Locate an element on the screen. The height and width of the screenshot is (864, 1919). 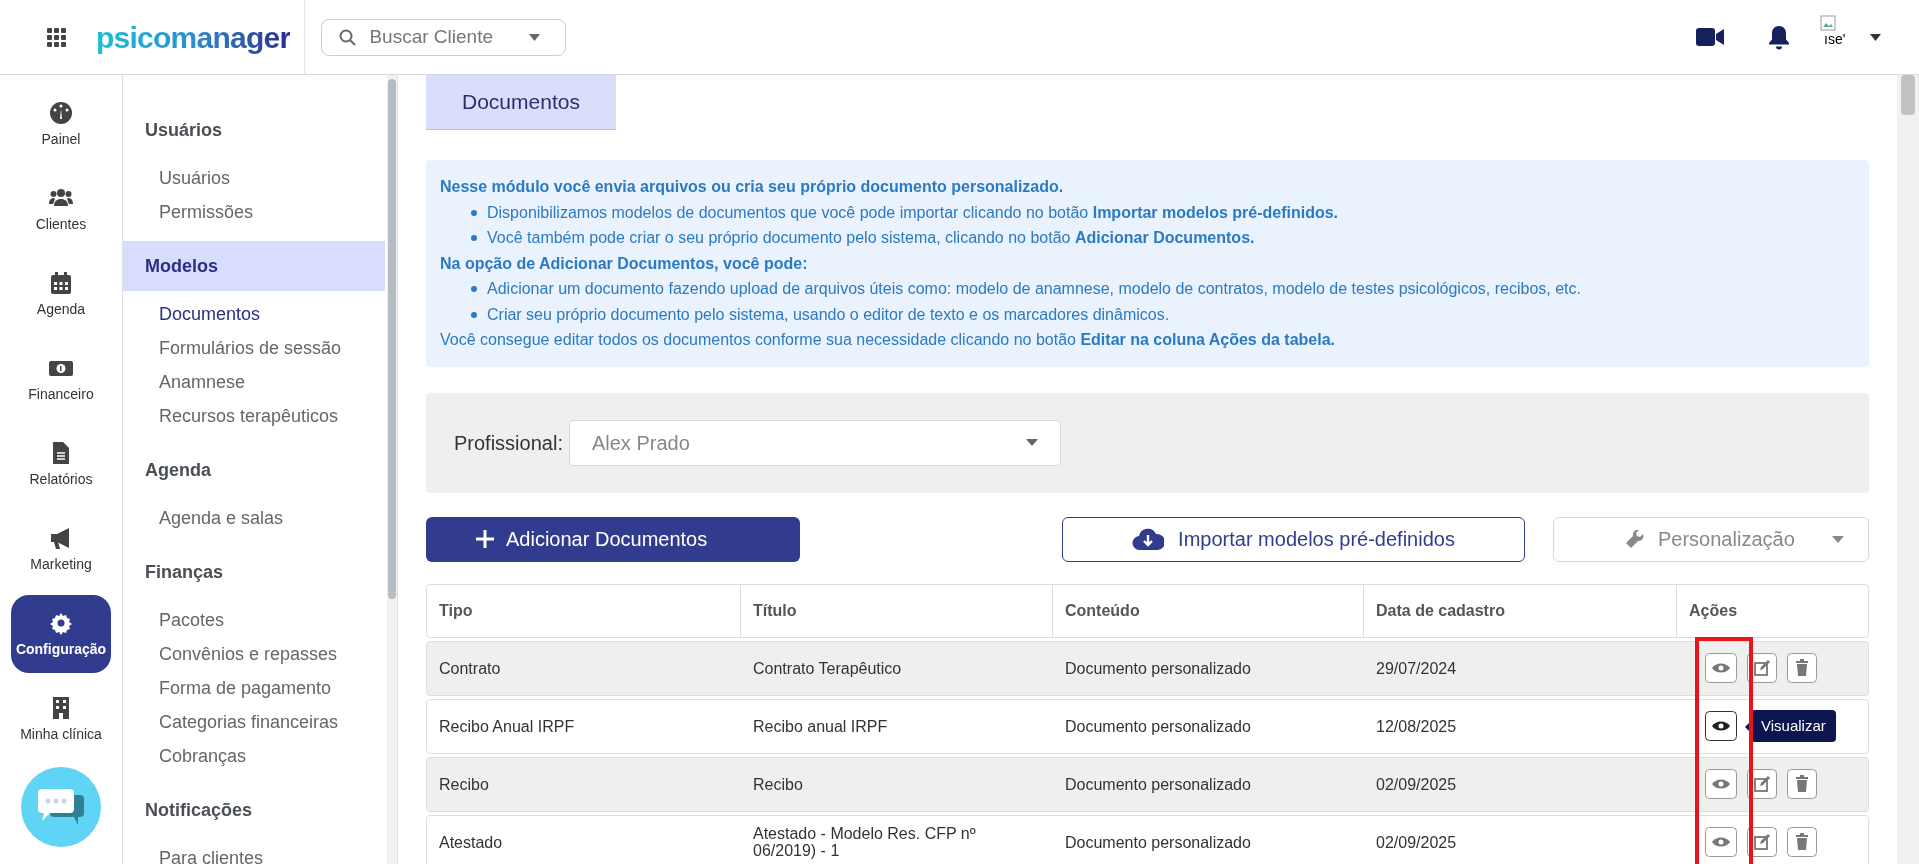
info-heading: Na opção de Adicionar Documentos, você pode: is located at coordinates (624, 263).